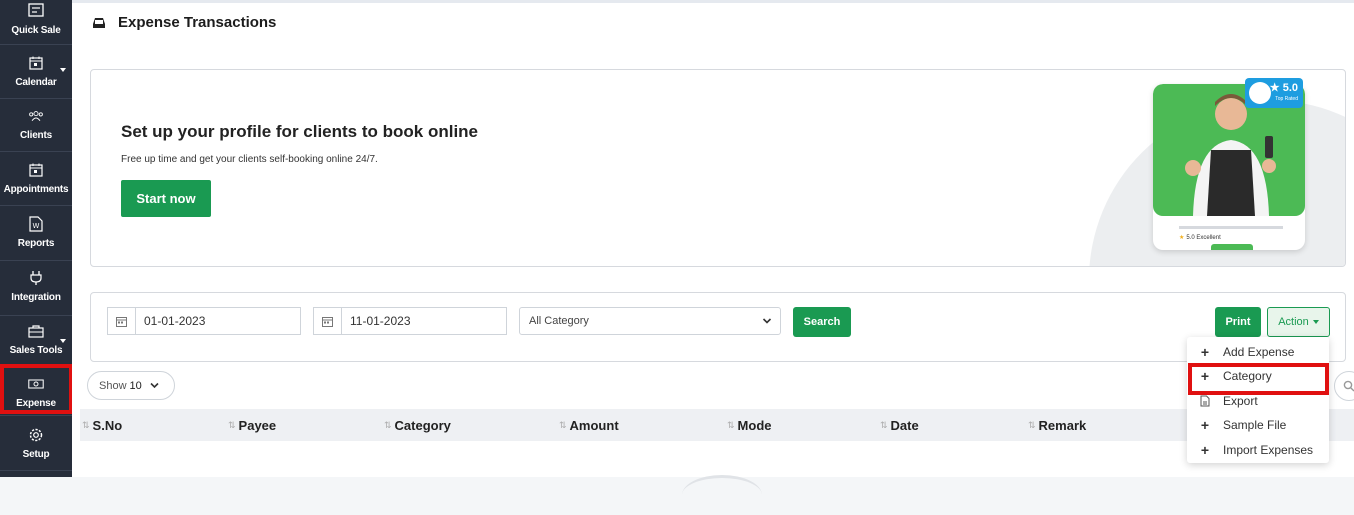 The image size is (1354, 515). What do you see at coordinates (1258, 352) in the screenshot?
I see `menu-item-add-expense: + Add Expense` at bounding box center [1258, 352].